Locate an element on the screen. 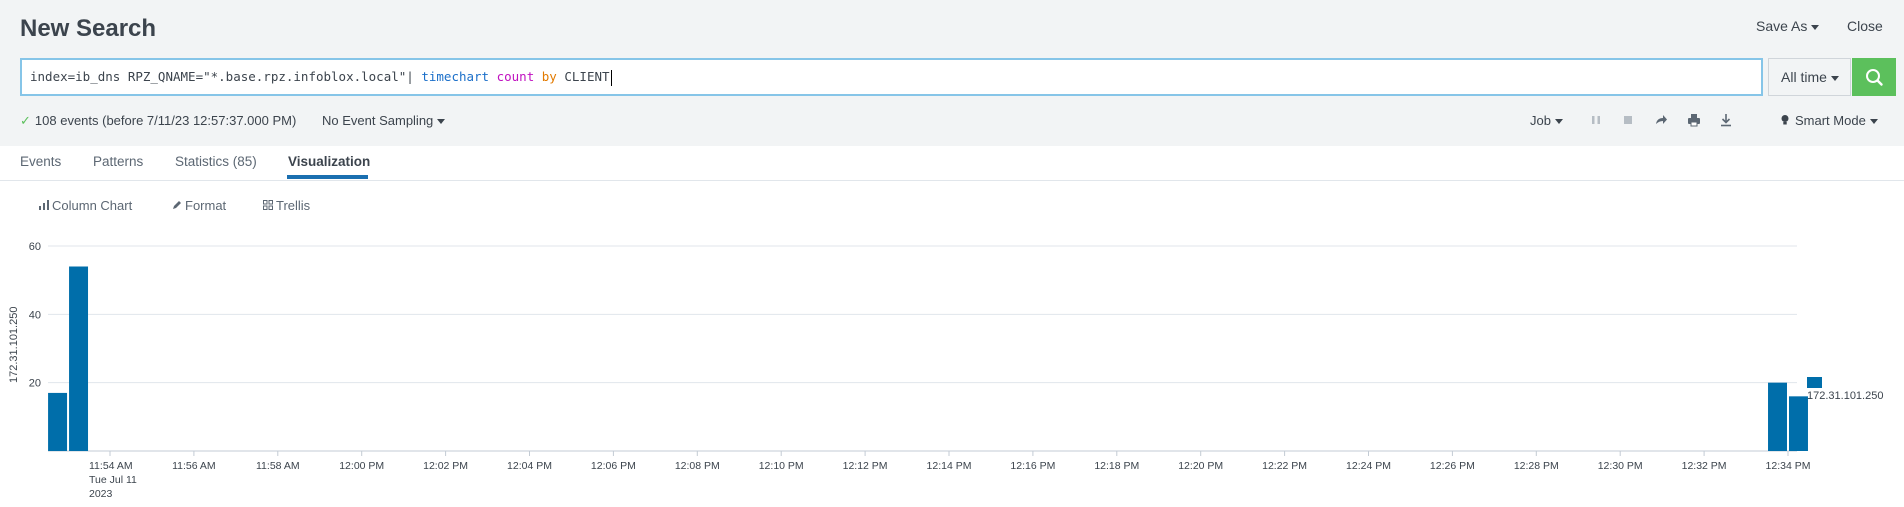 The image size is (1904, 507). trellis-icon is located at coordinates (268, 205).